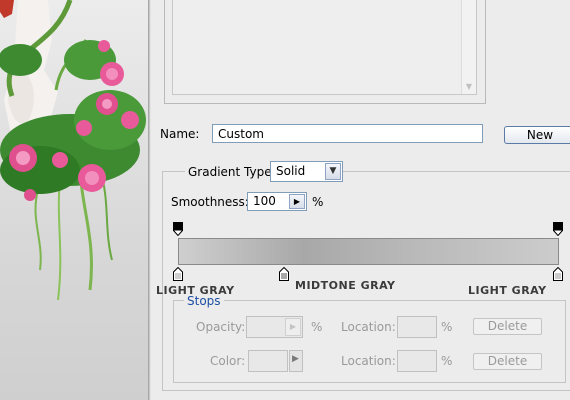 The height and width of the screenshot is (400, 570). What do you see at coordinates (368, 361) in the screenshot?
I see `color-location-label: Location:` at bounding box center [368, 361].